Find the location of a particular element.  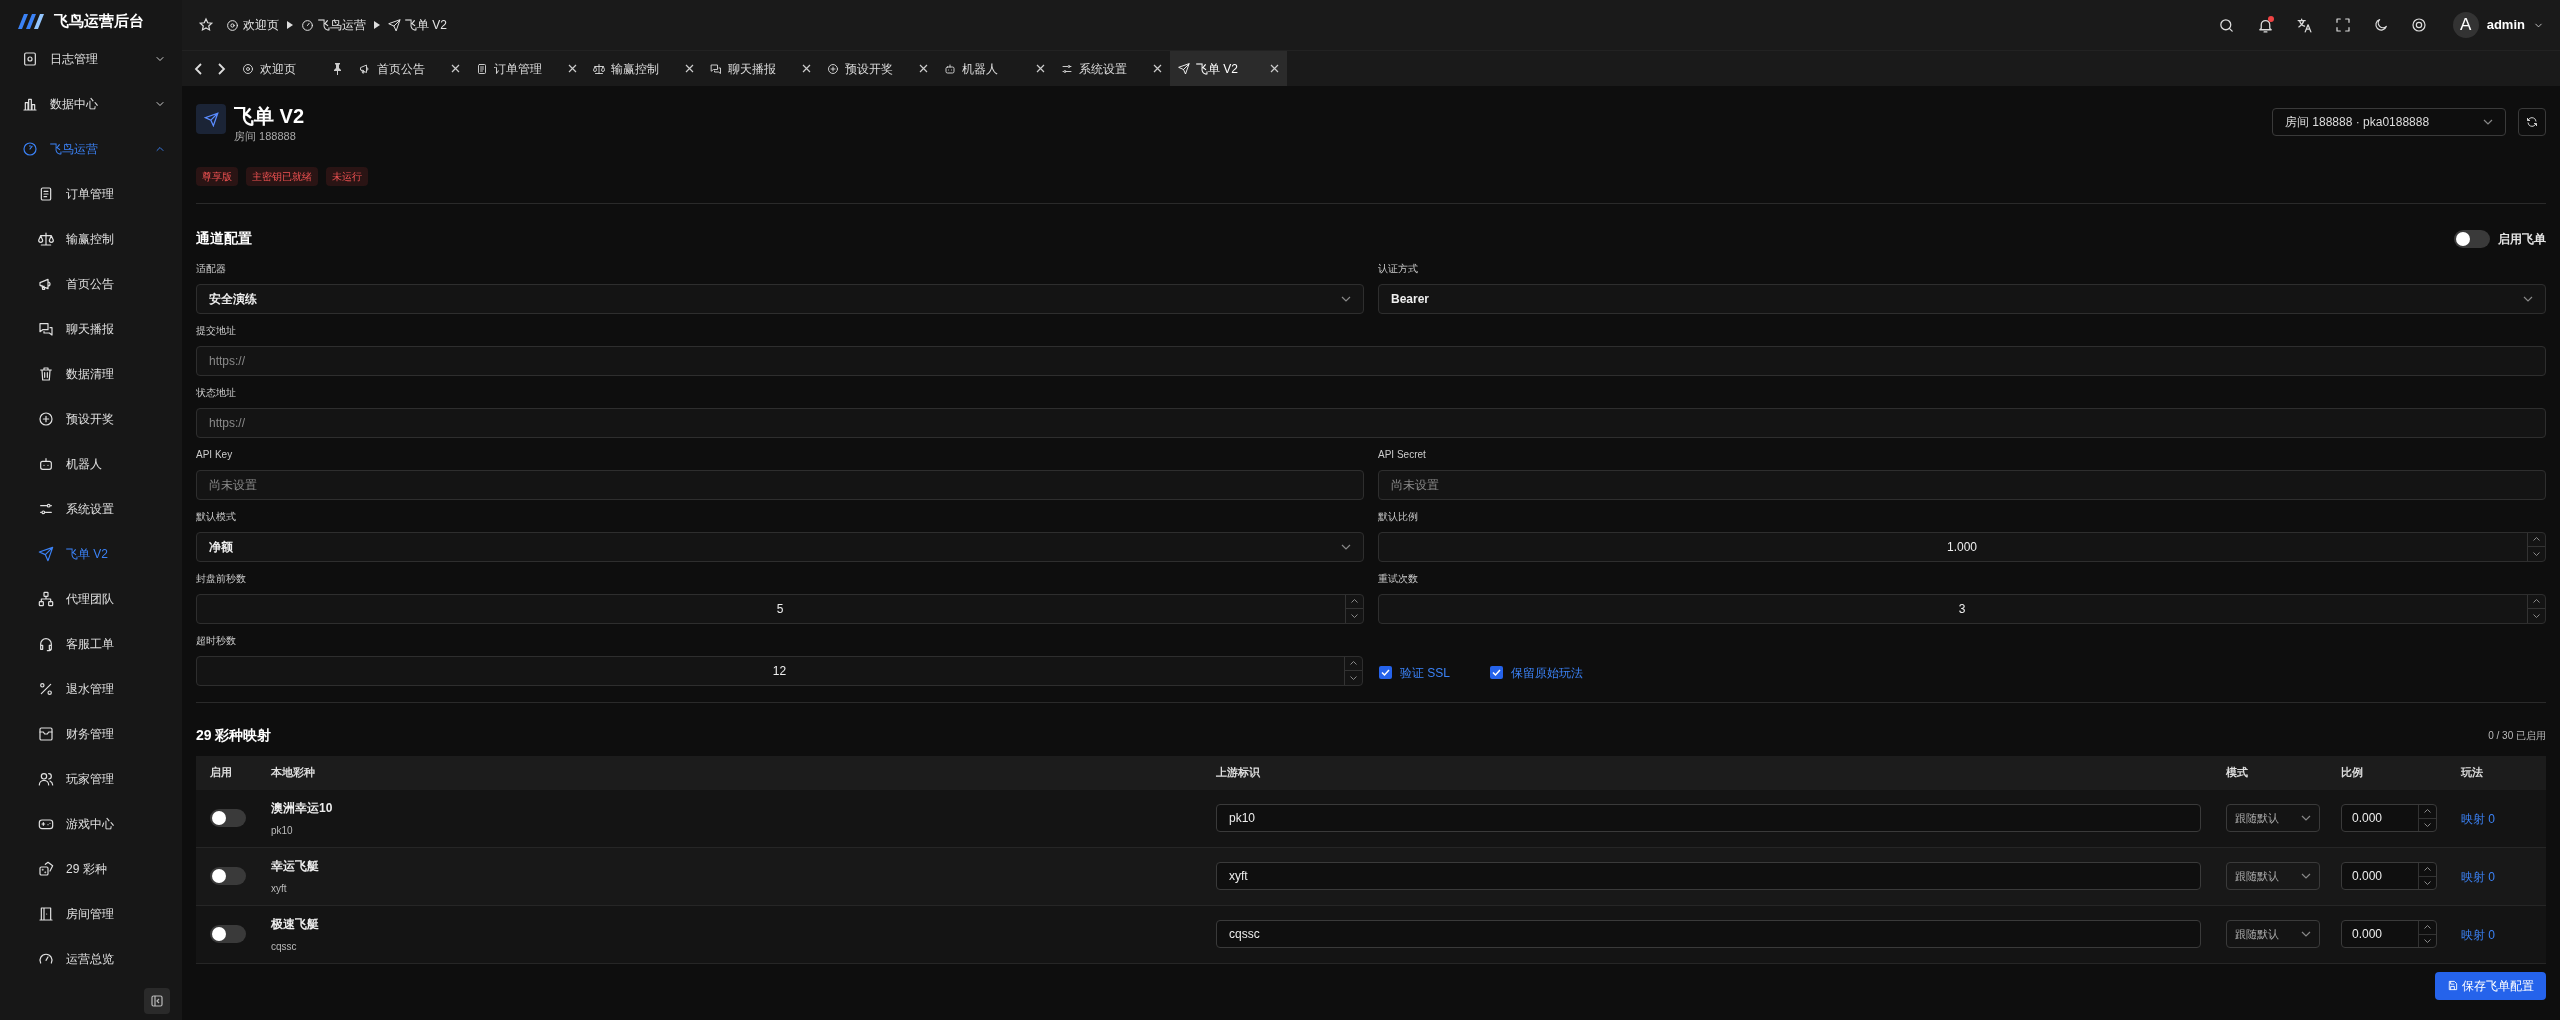

sidebar-item: 系统设置 is located at coordinates (91, 509).